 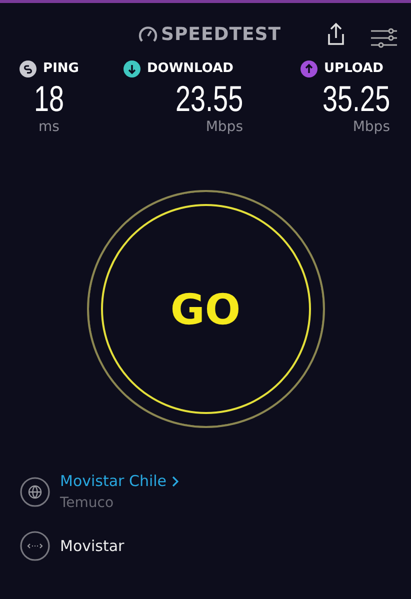 What do you see at coordinates (35, 546) in the screenshot?
I see `server-icon` at bounding box center [35, 546].